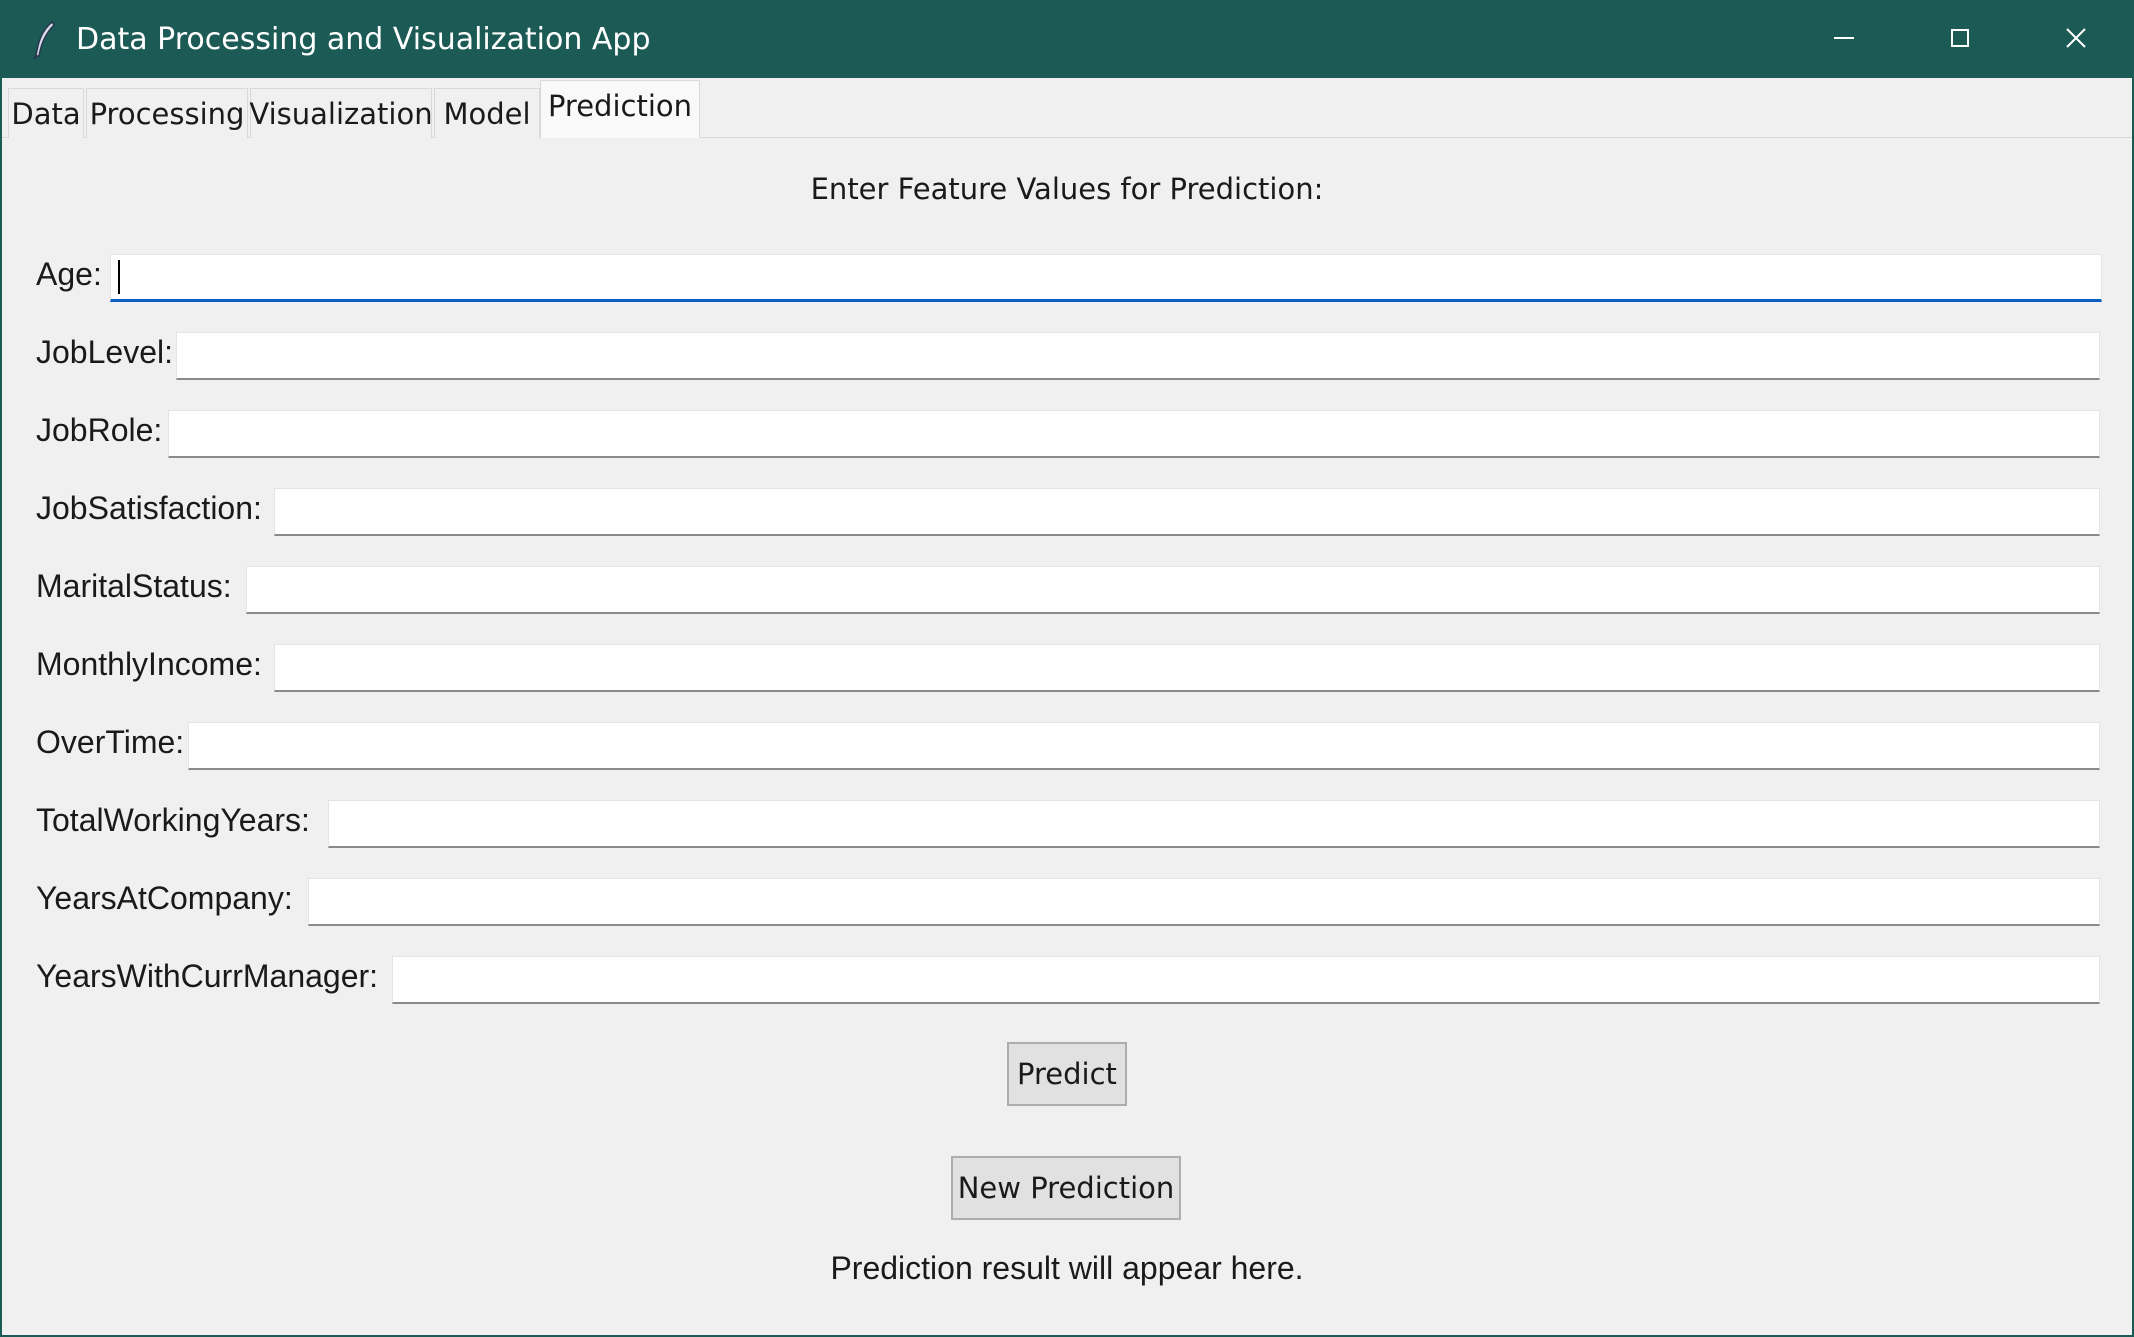 This screenshot has width=2134, height=1337. I want to click on minimize-button, so click(1844, 40).